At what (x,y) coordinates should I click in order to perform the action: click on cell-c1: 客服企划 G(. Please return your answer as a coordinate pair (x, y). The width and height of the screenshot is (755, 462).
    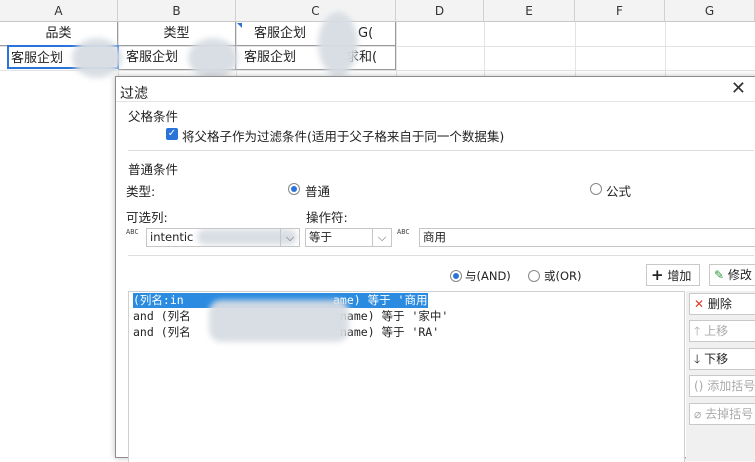
    Looking at the image, I should click on (316, 34).